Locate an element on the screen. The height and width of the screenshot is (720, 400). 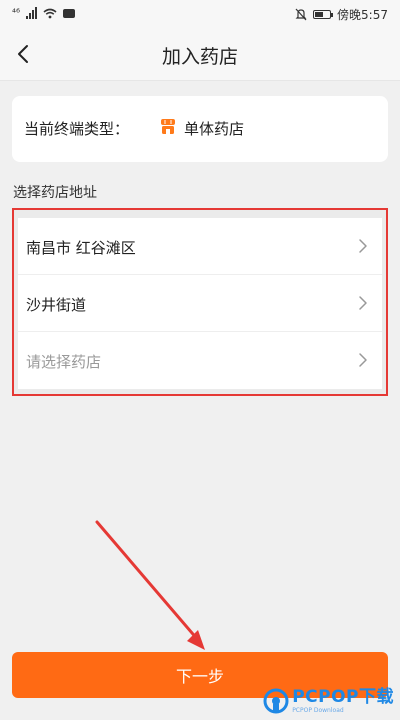
nav-bar: 加入药店 is located at coordinates (200, 54).